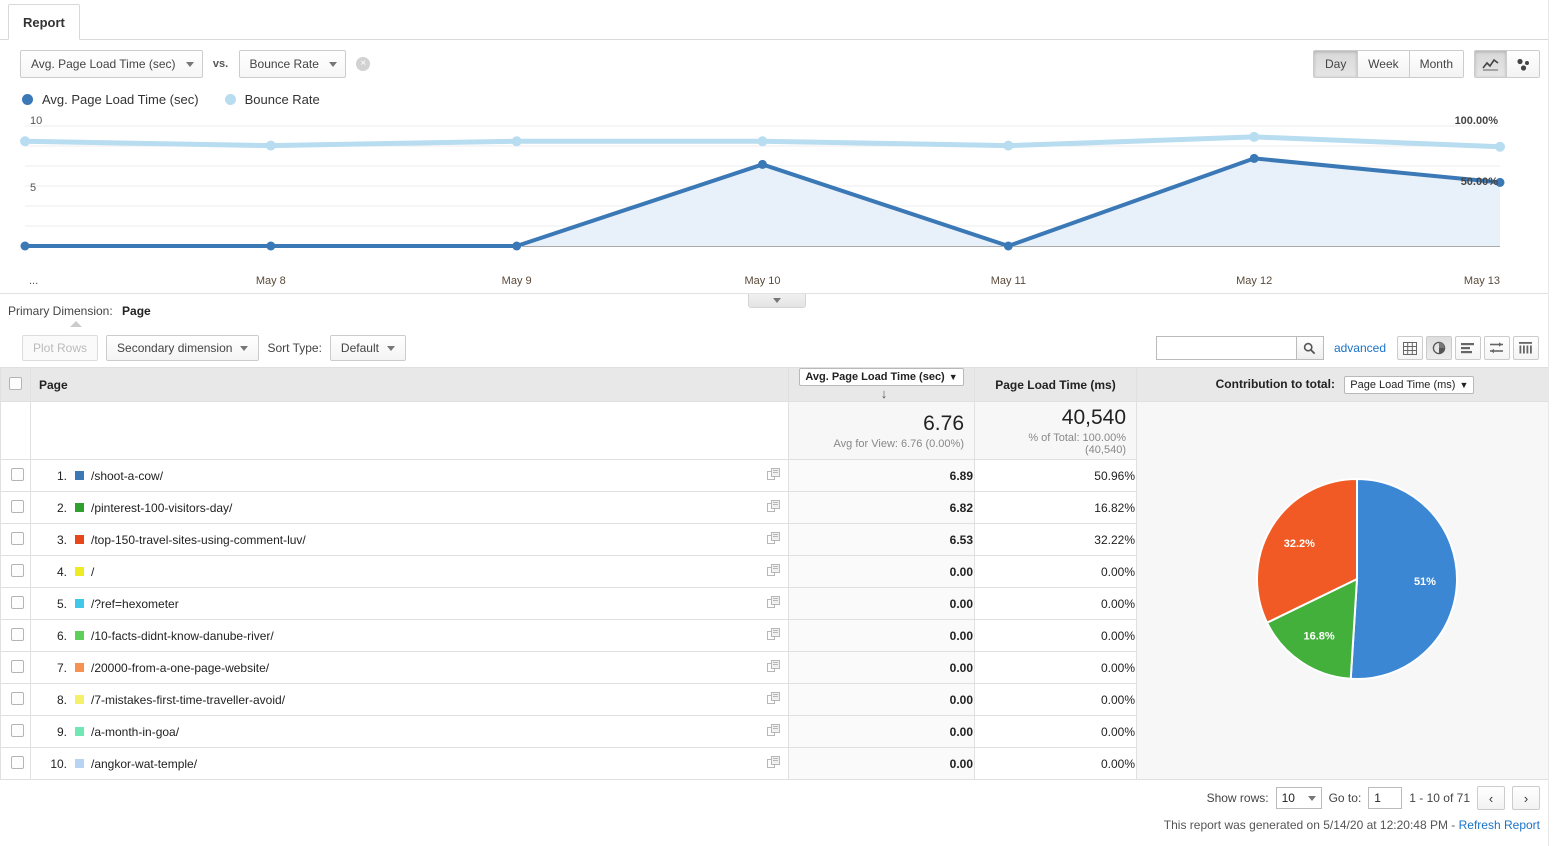 The height and width of the screenshot is (846, 1554). I want to click on table-view-icon, so click(1410, 348).